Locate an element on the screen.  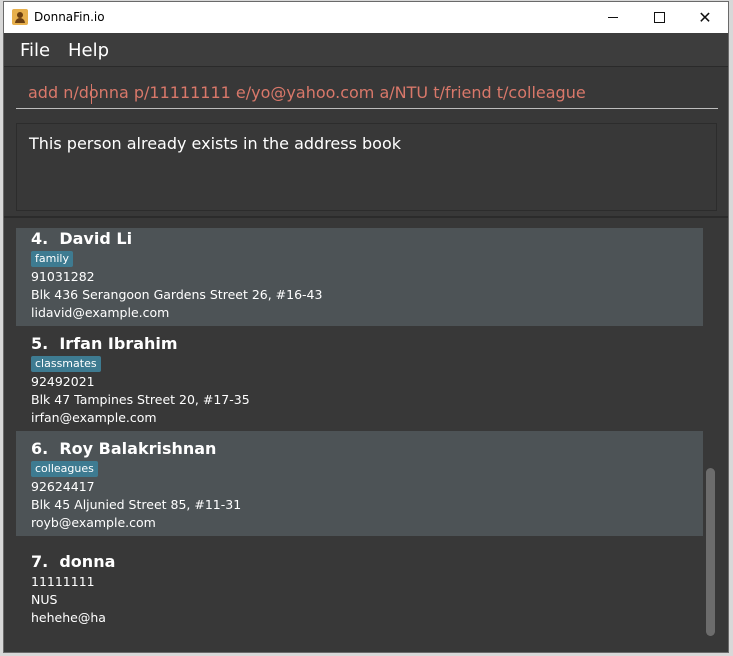
person-tag: classmates is located at coordinates (66, 364).